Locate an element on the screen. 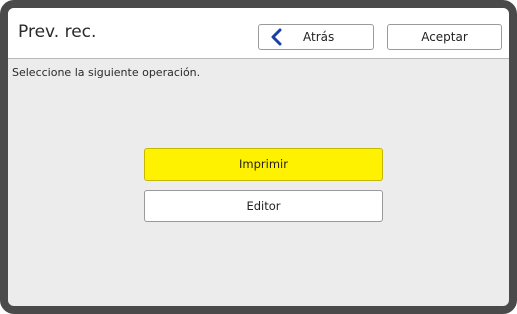 Image resolution: width=517 pixels, height=314 pixels. page-title: Prev. rec. is located at coordinates (57, 32).